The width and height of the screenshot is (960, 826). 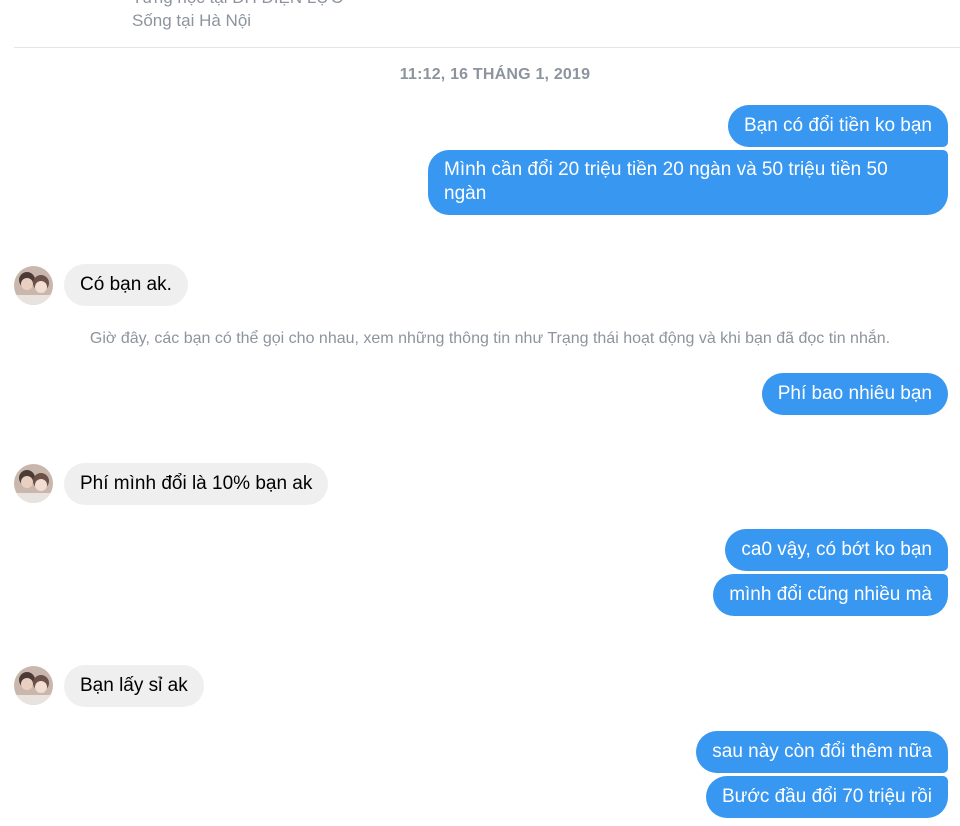 I want to click on incoming-message-bubble: Có bạn ak., so click(x=126, y=285).